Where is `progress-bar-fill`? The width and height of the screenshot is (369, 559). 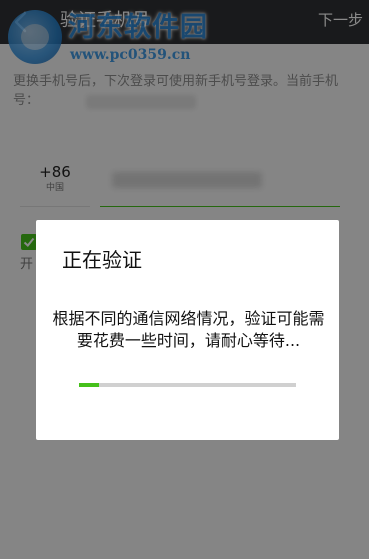 progress-bar-fill is located at coordinates (89, 385).